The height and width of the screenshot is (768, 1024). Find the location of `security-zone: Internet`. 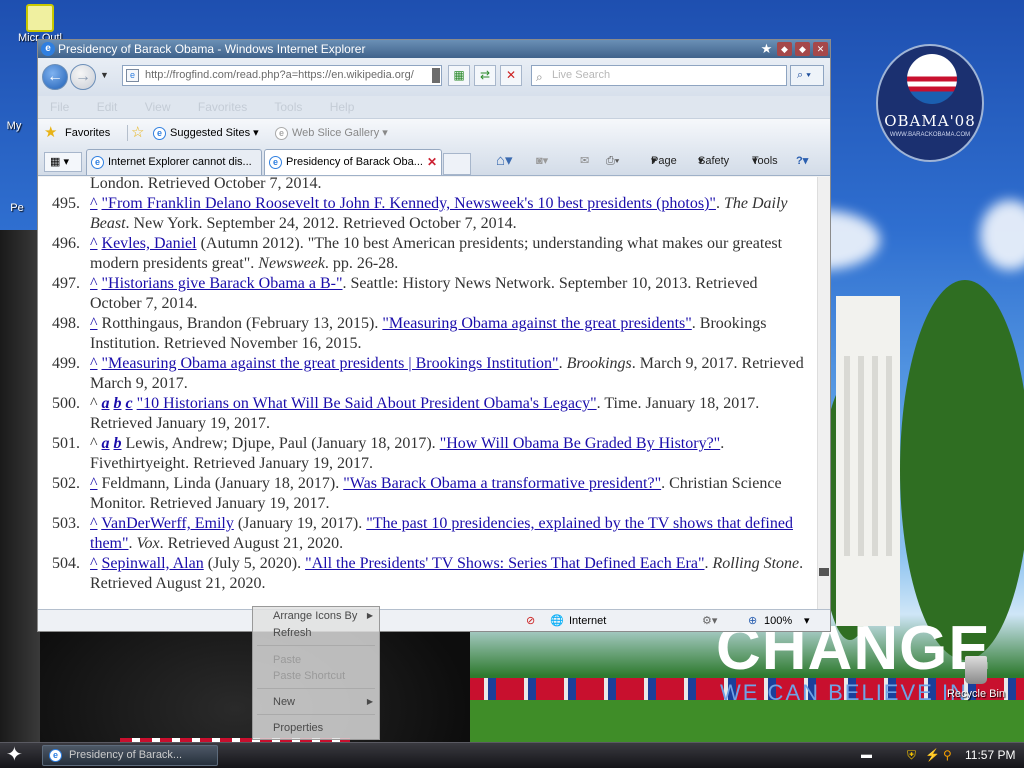

security-zone: Internet is located at coordinates (587, 621).